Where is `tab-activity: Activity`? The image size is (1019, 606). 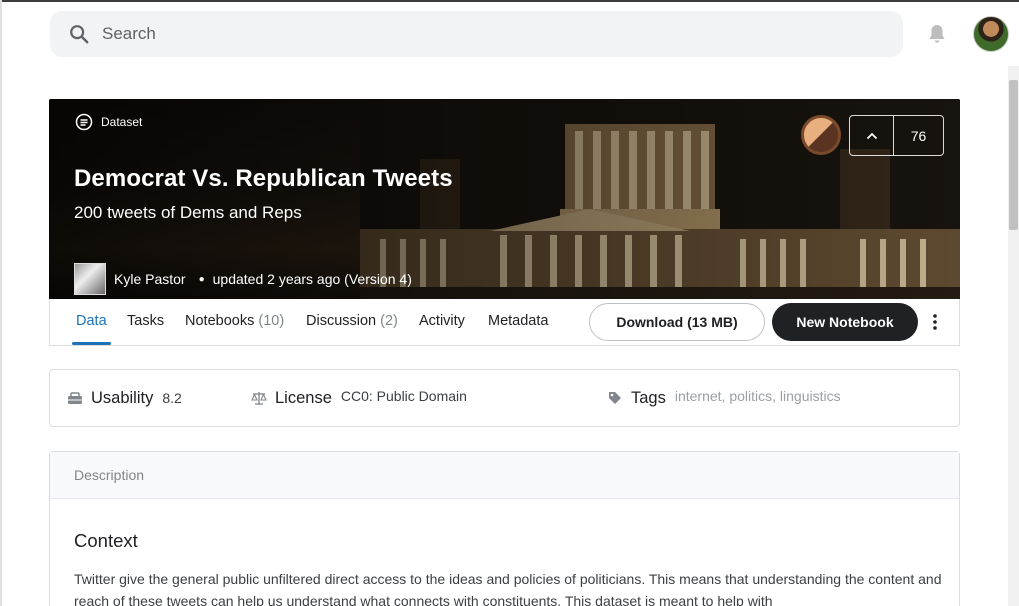
tab-activity: Activity is located at coordinates (442, 321).